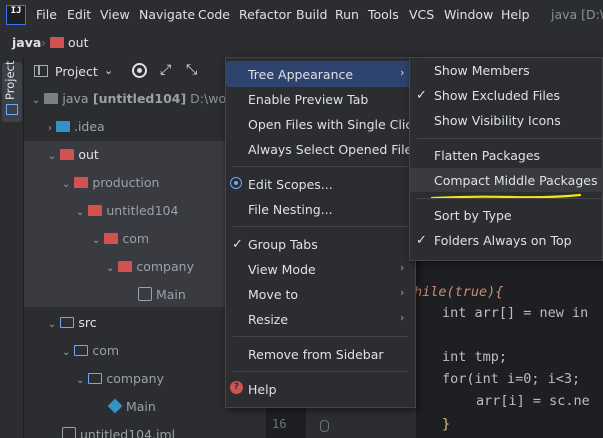 The height and width of the screenshot is (438, 603). I want to click on tree-row-src: ⌄ src, so click(72, 329).